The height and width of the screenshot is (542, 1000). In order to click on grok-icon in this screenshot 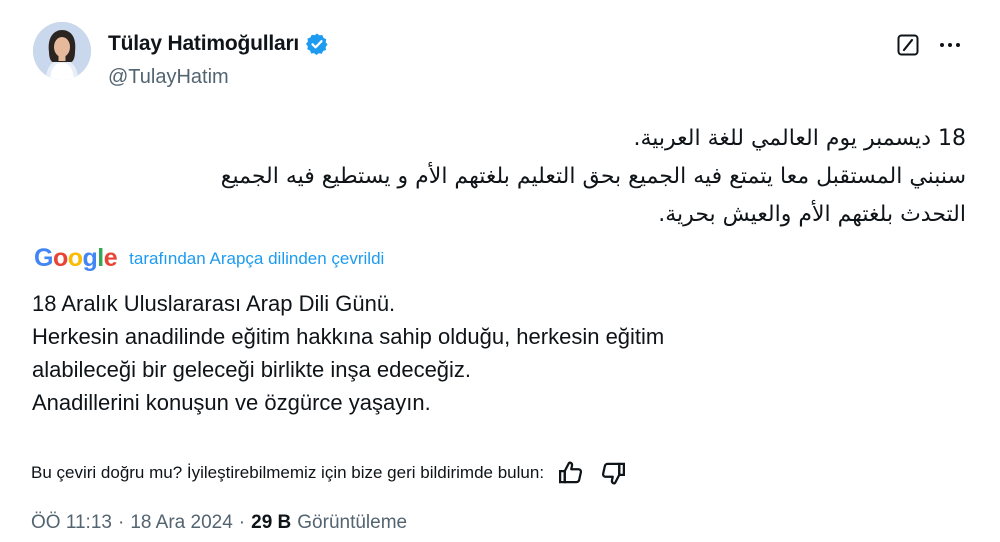, I will do `click(908, 45)`.